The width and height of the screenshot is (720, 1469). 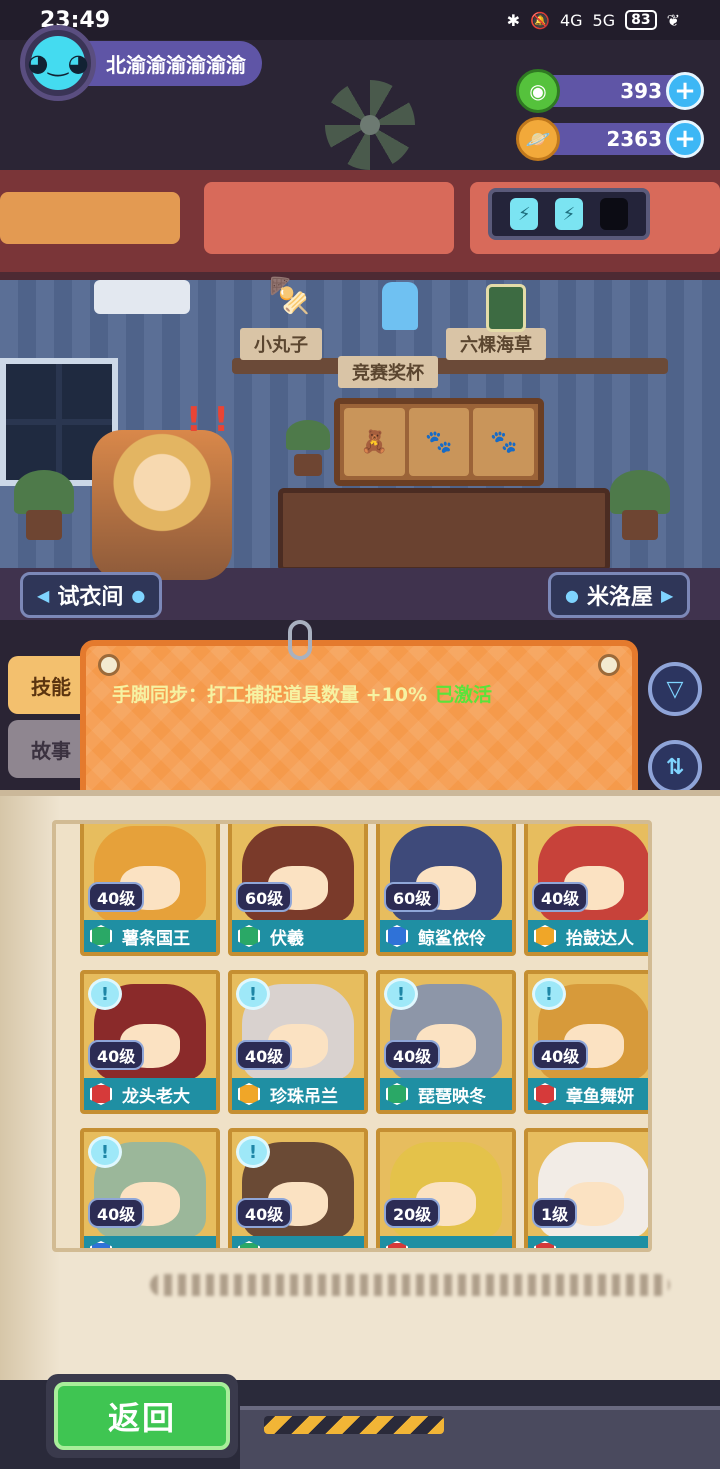 I want to click on energy-meter: ⚡ ⚡ ⚡, so click(x=569, y=214).